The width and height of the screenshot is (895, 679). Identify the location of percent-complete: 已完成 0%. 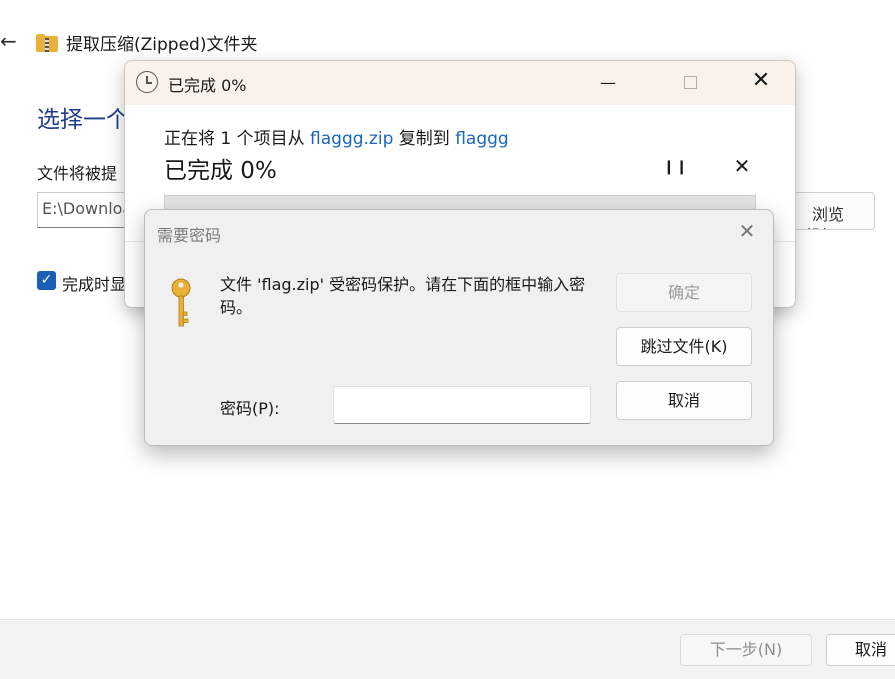
(220, 171).